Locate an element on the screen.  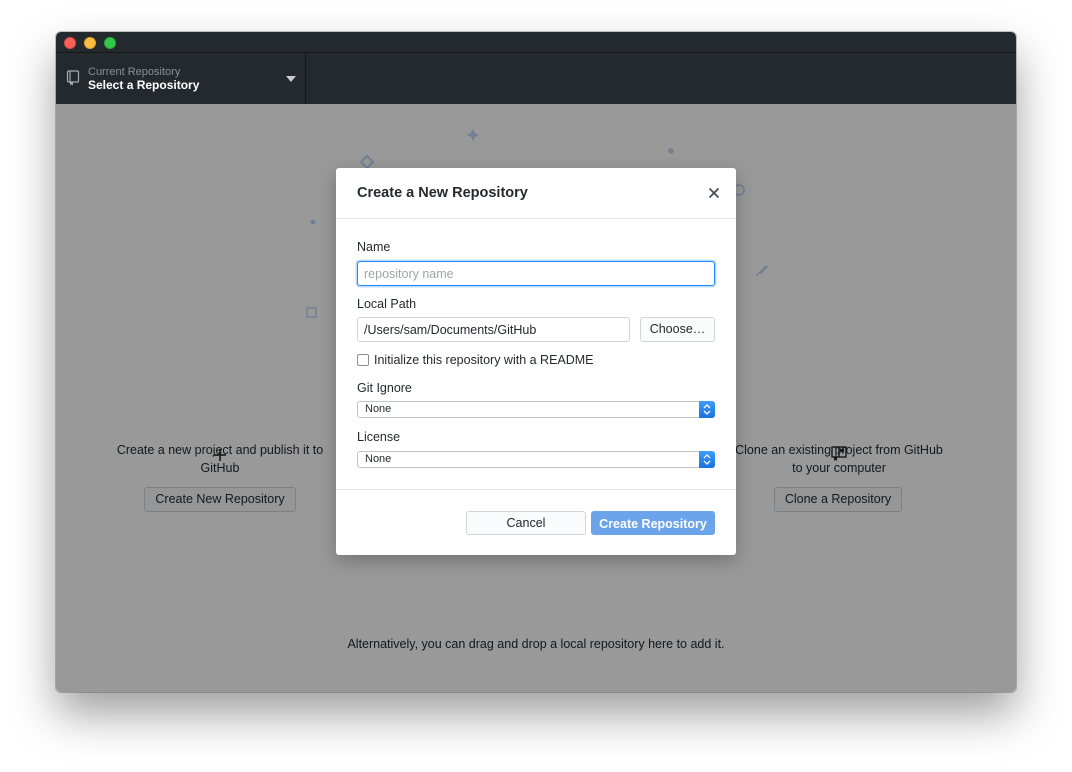
license-selected-value: None is located at coordinates (378, 459).